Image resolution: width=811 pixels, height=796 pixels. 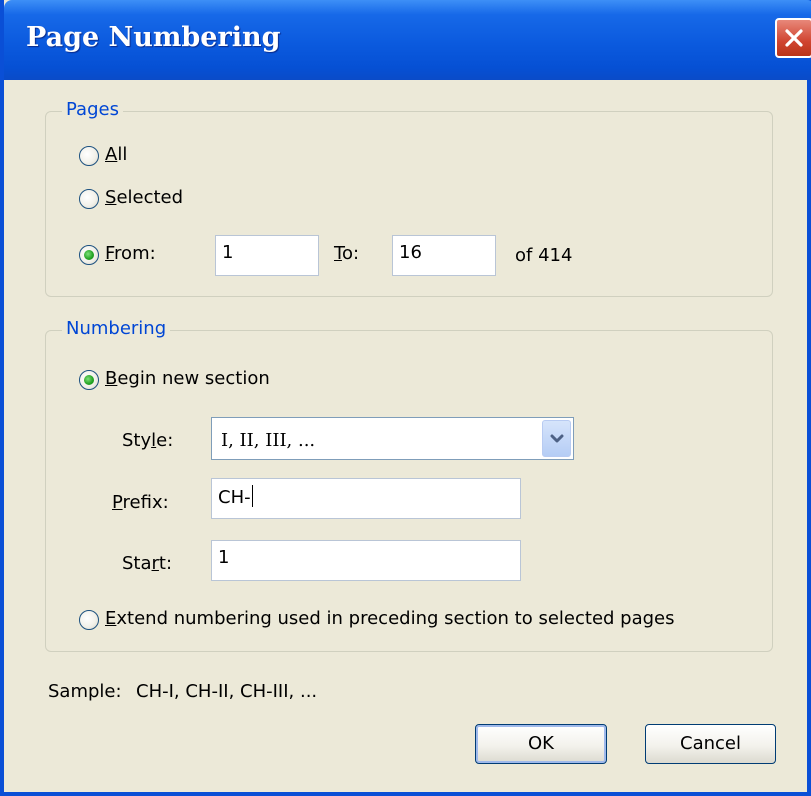 I want to click on window-title: Page Numbering, so click(x=153, y=37).